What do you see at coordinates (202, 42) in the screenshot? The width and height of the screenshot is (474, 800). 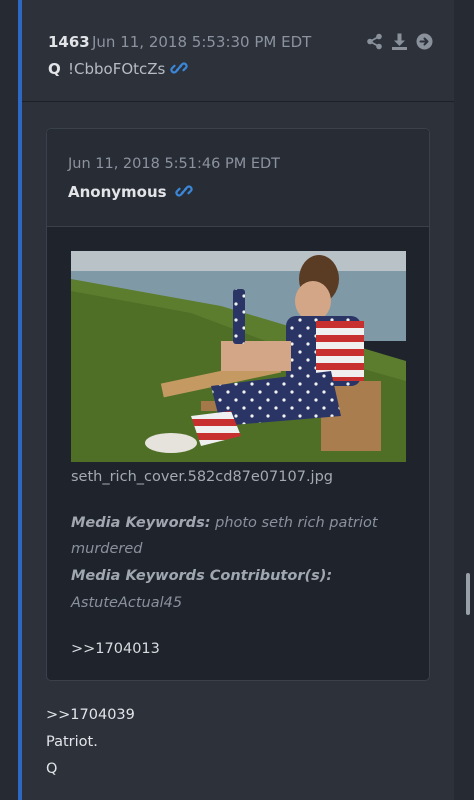 I see `post-date: Jun 11, 2018 5:53:30 PM EDT` at bounding box center [202, 42].